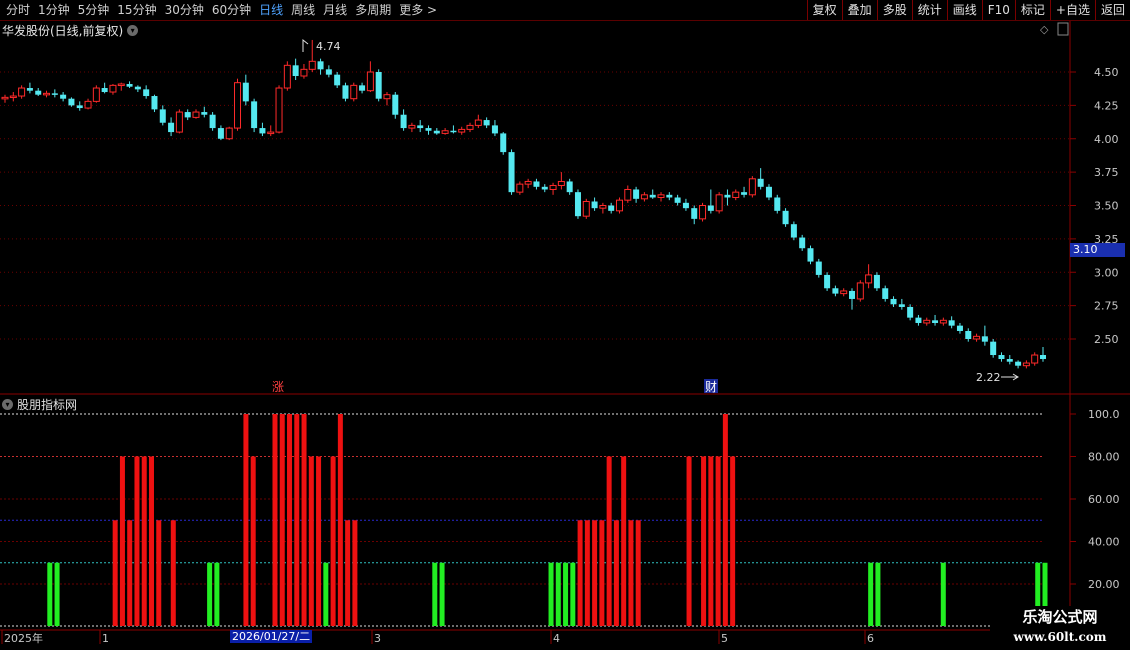  What do you see at coordinates (278, 386) in the screenshot?
I see `event-mark-zhang: 涨` at bounding box center [278, 386].